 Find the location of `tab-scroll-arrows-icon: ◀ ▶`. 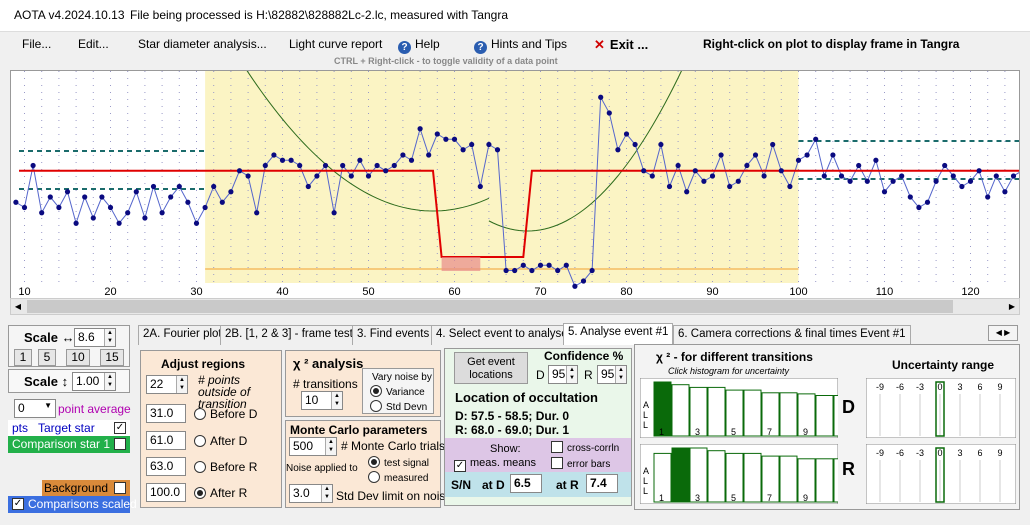

tab-scroll-arrows-icon: ◀ ▶ is located at coordinates (1003, 333).